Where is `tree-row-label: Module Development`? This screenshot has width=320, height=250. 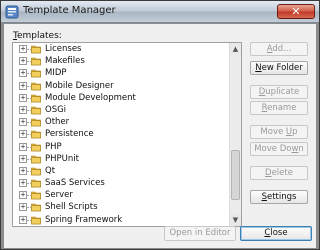
tree-row-label: Module Development is located at coordinates (90, 97).